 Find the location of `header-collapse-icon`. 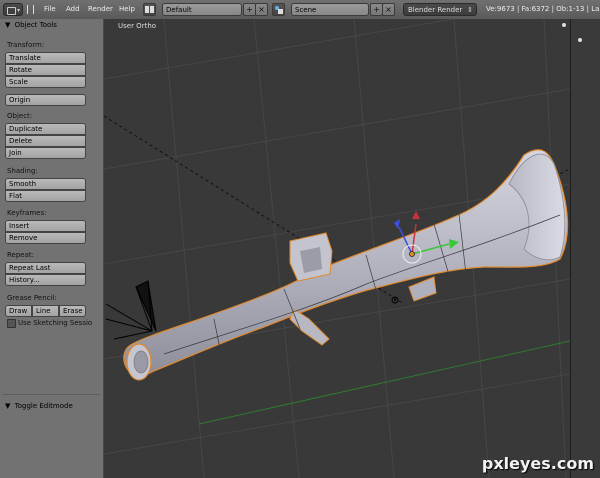

header-collapse-icon is located at coordinates (30, 9).